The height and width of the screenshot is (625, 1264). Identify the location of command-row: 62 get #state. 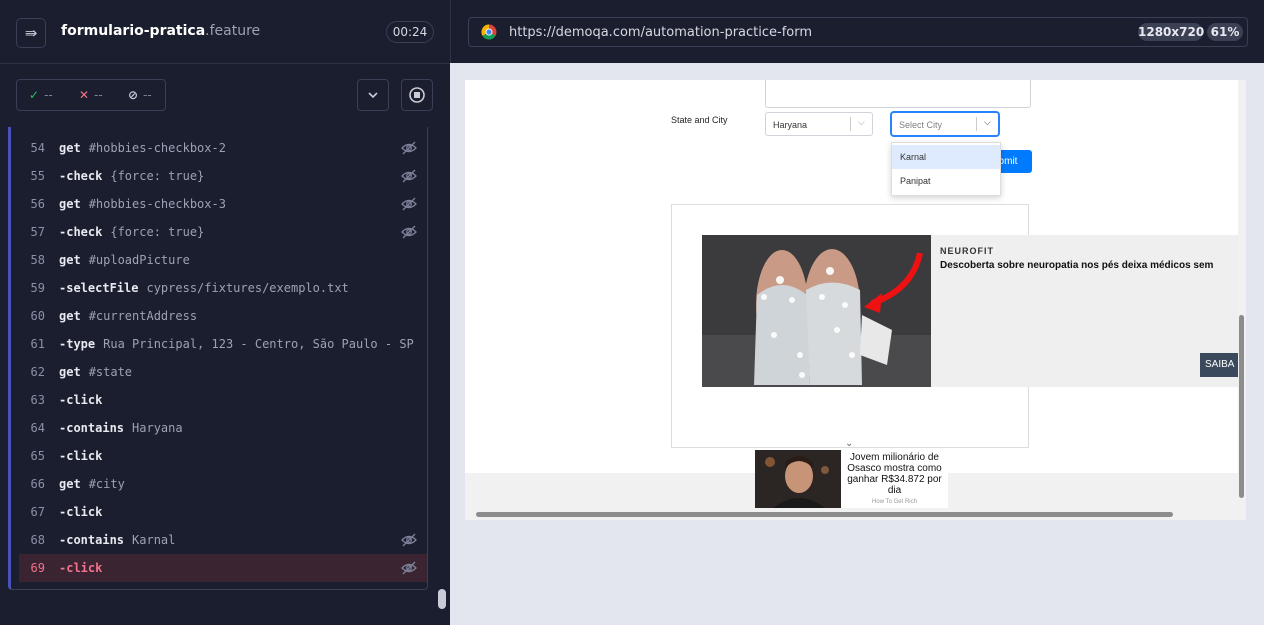
(223, 372).